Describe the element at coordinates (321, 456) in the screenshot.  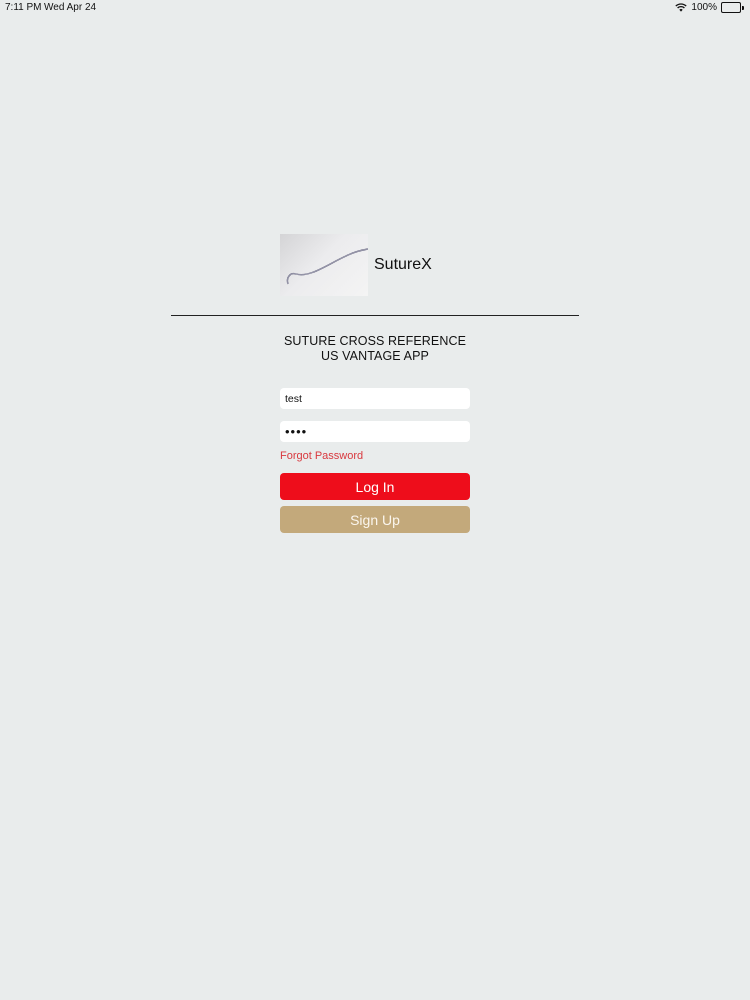
I see `forgot-password-link: Forgot Password` at that location.